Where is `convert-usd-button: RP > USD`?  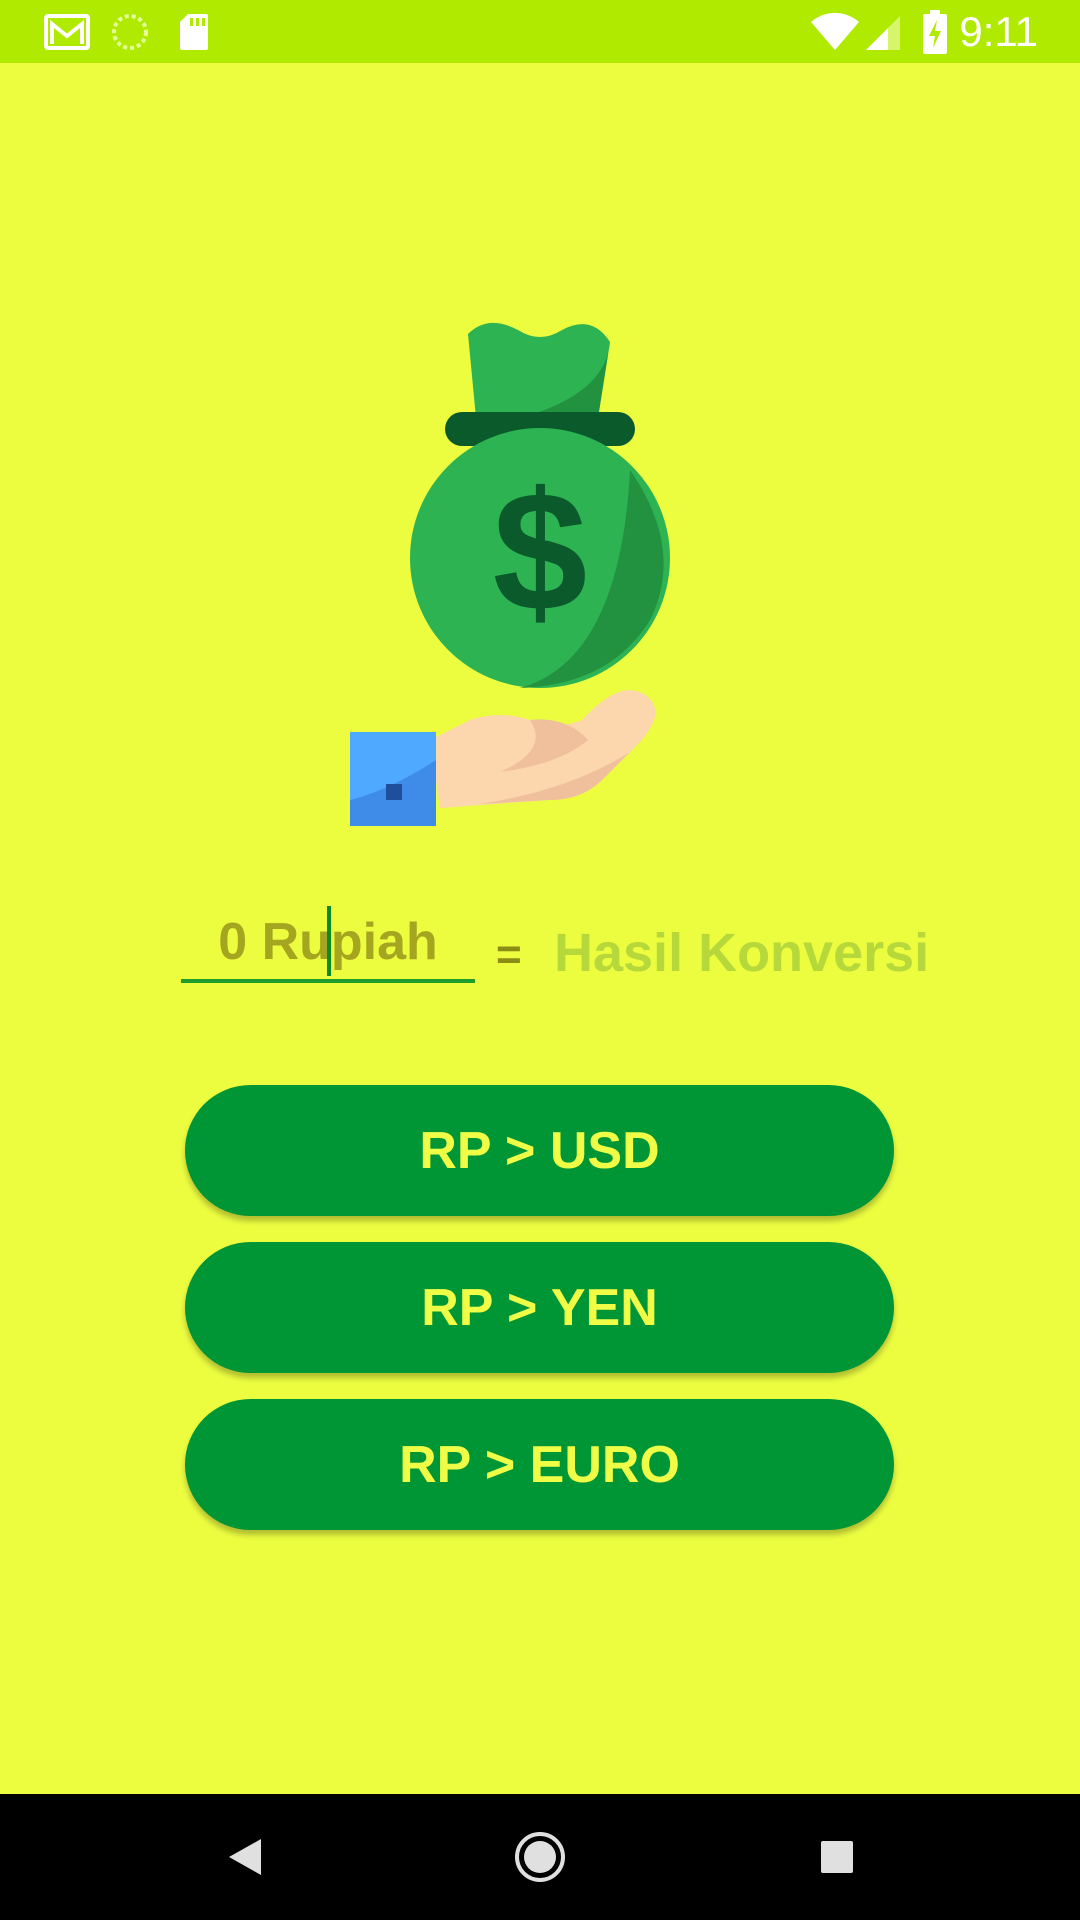 convert-usd-button: RP > USD is located at coordinates (539, 1150).